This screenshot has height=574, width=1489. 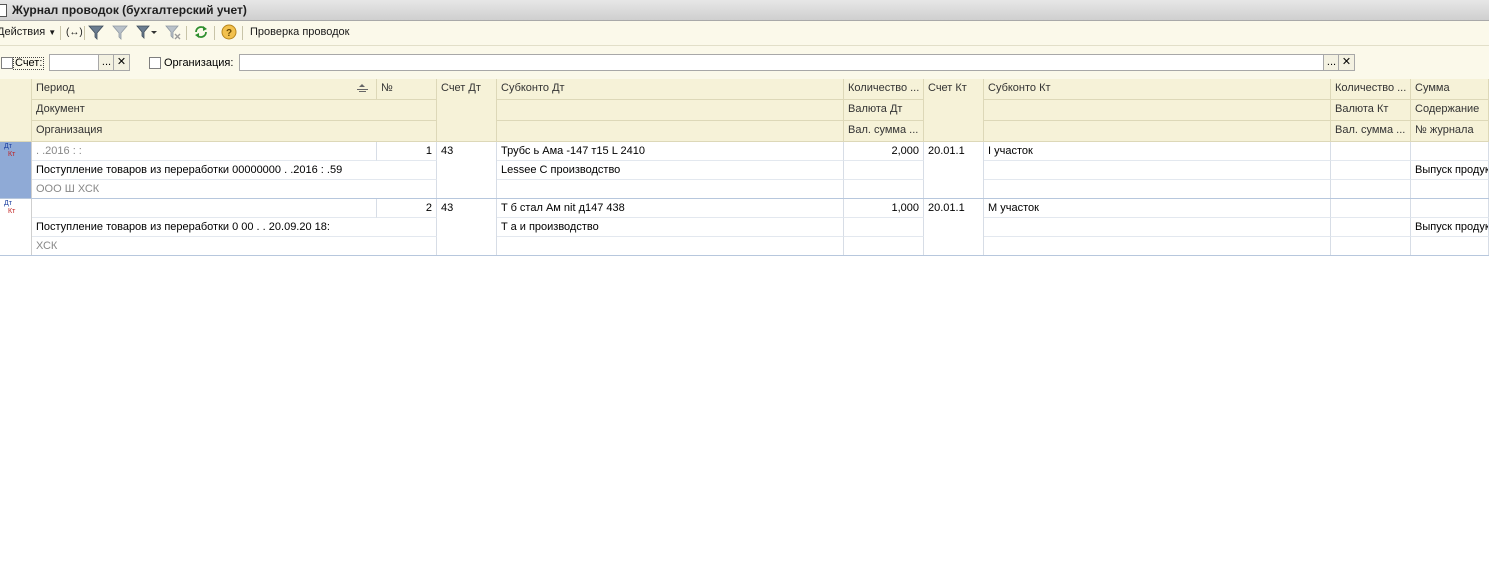 I want to click on actions-menu: Действия ▼, so click(x=28, y=32).